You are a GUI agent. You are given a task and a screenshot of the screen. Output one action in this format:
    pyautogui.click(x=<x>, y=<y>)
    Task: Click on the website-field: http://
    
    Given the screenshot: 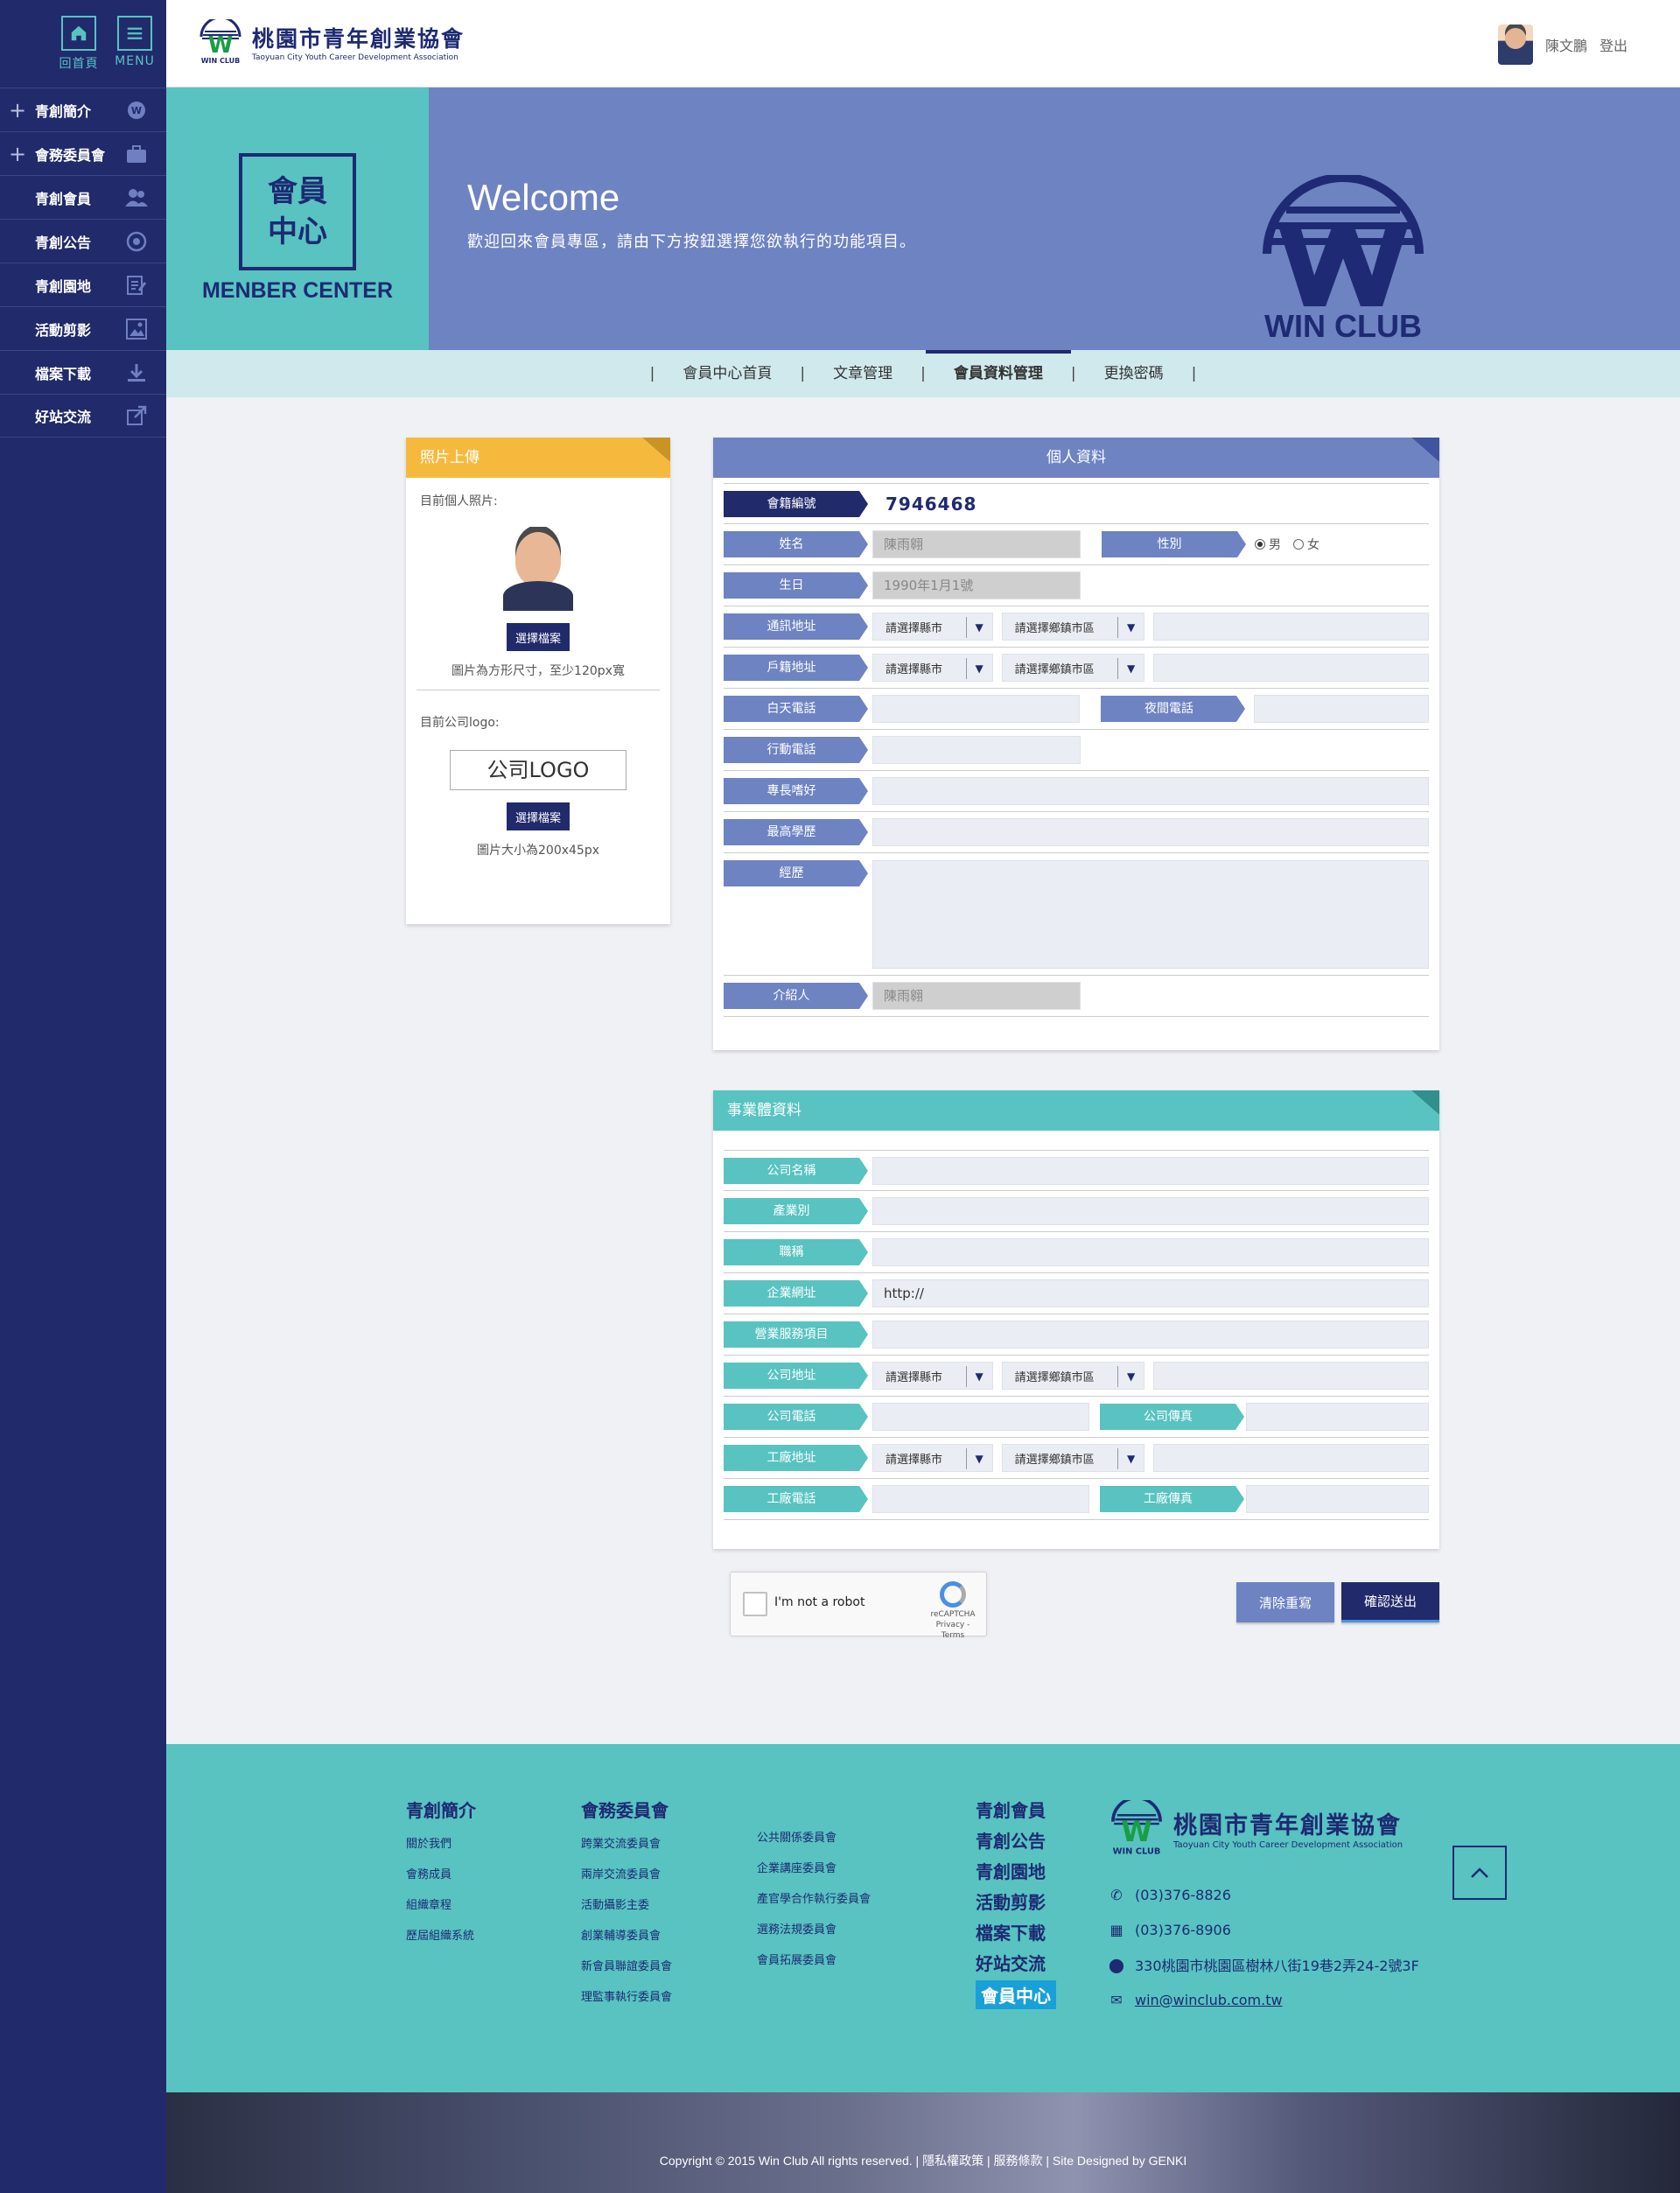 What is the action you would take?
    pyautogui.click(x=1150, y=1293)
    